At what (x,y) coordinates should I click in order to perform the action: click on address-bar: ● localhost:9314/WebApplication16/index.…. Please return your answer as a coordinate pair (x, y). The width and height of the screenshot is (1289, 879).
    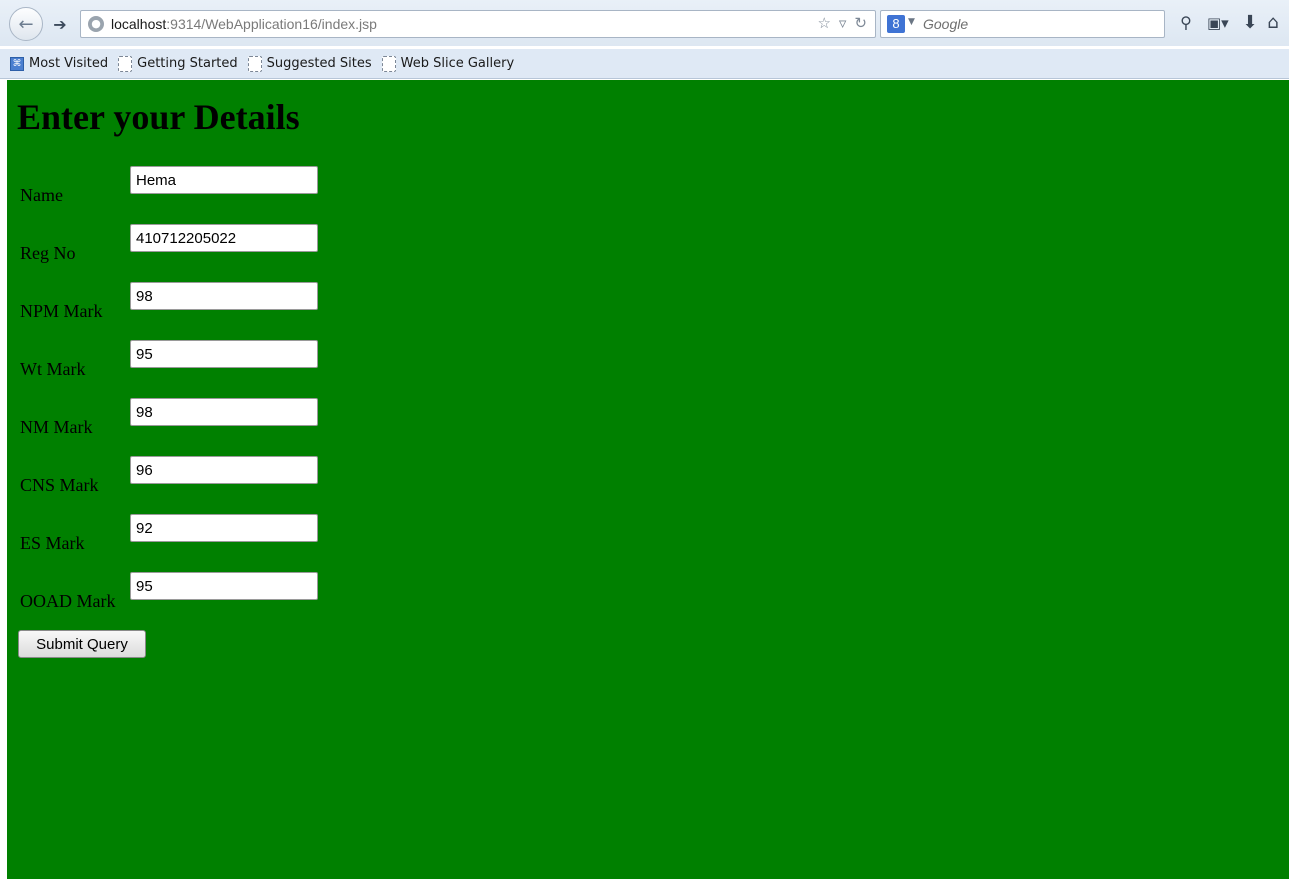
    Looking at the image, I should click on (478, 24).